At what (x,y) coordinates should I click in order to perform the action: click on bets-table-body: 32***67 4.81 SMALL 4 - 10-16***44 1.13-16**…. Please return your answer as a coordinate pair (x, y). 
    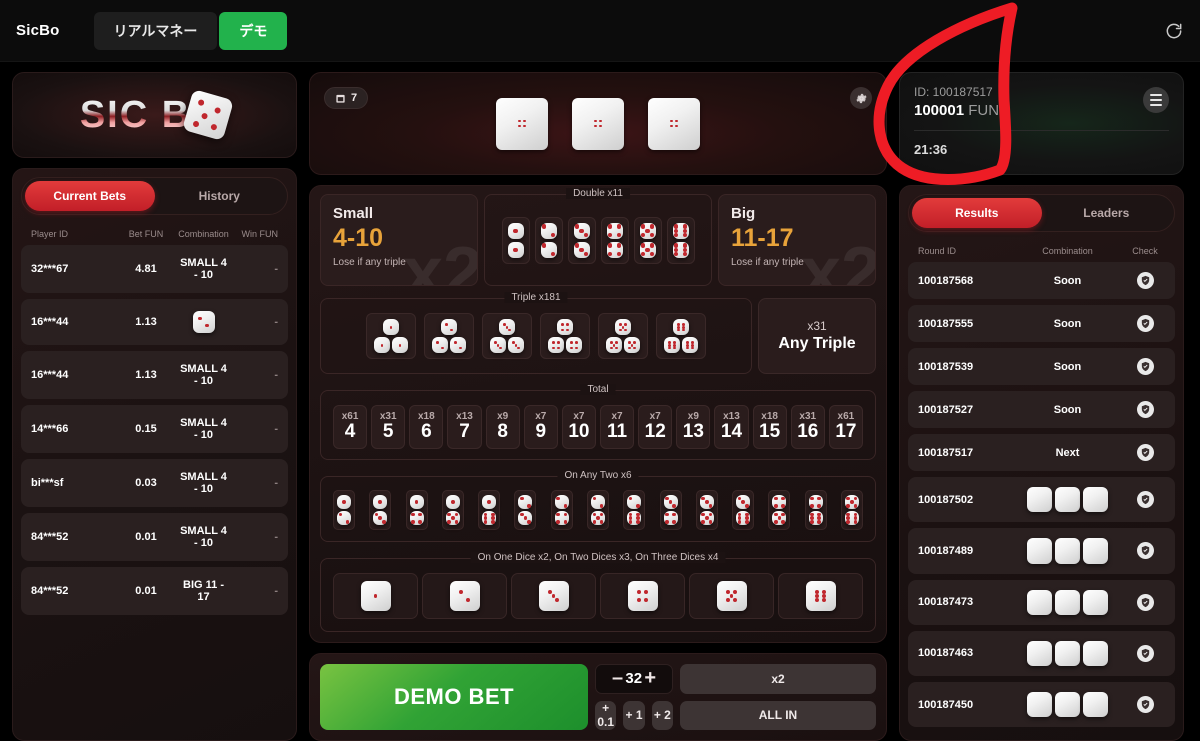
    Looking at the image, I should click on (154, 430).